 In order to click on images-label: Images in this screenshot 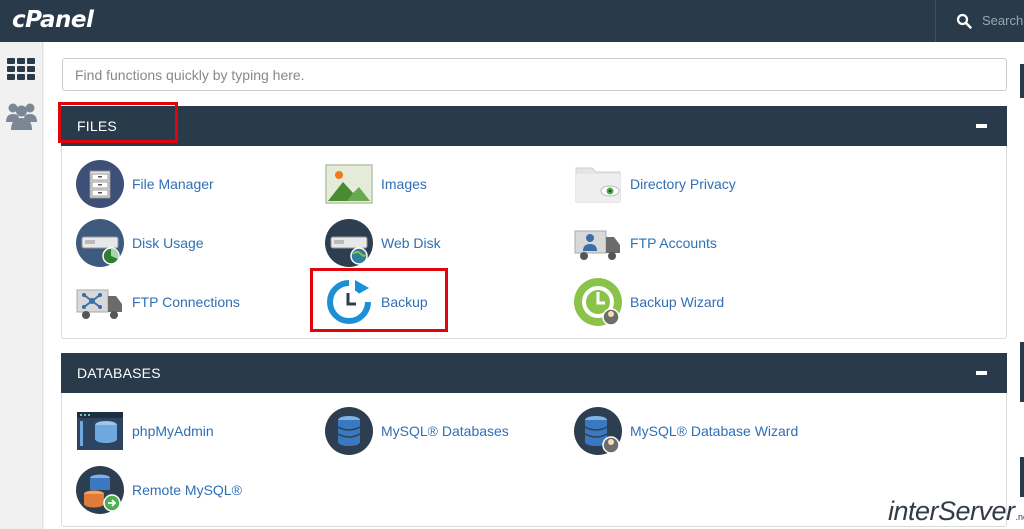, I will do `click(404, 184)`.